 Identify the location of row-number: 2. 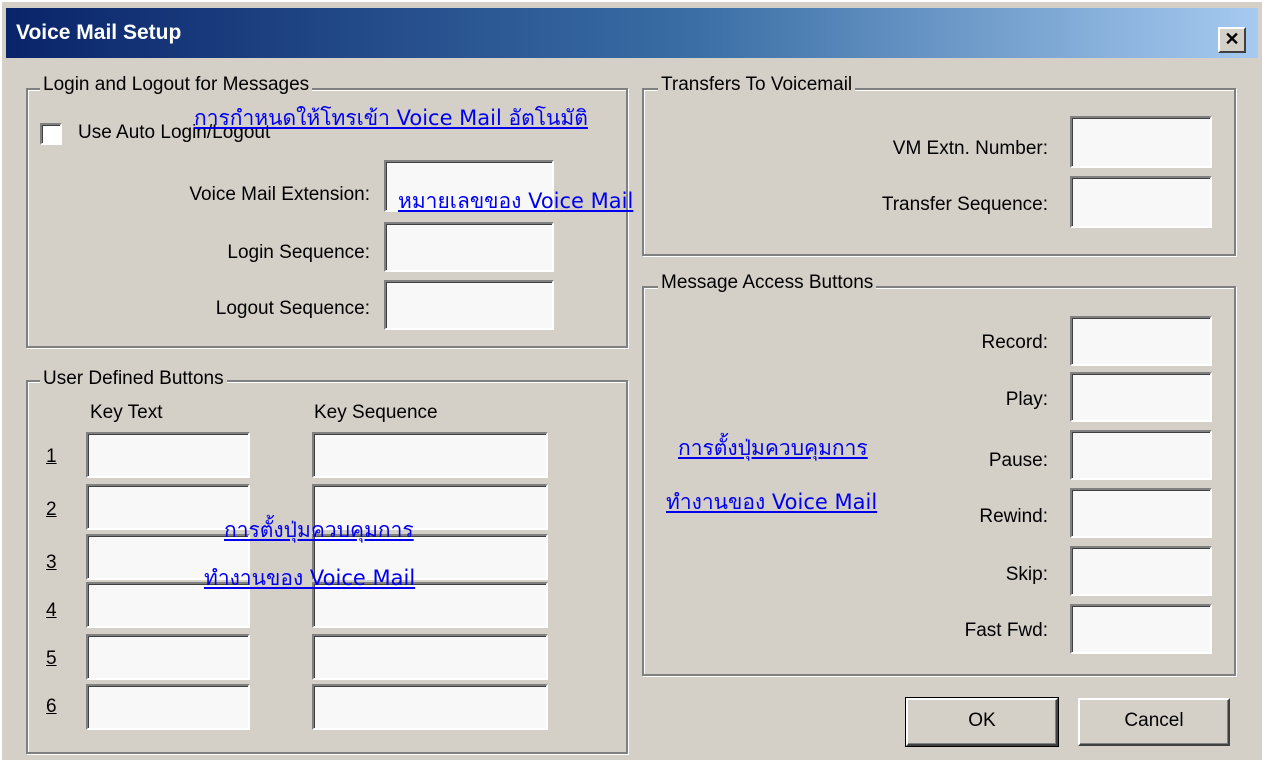
(51, 509).